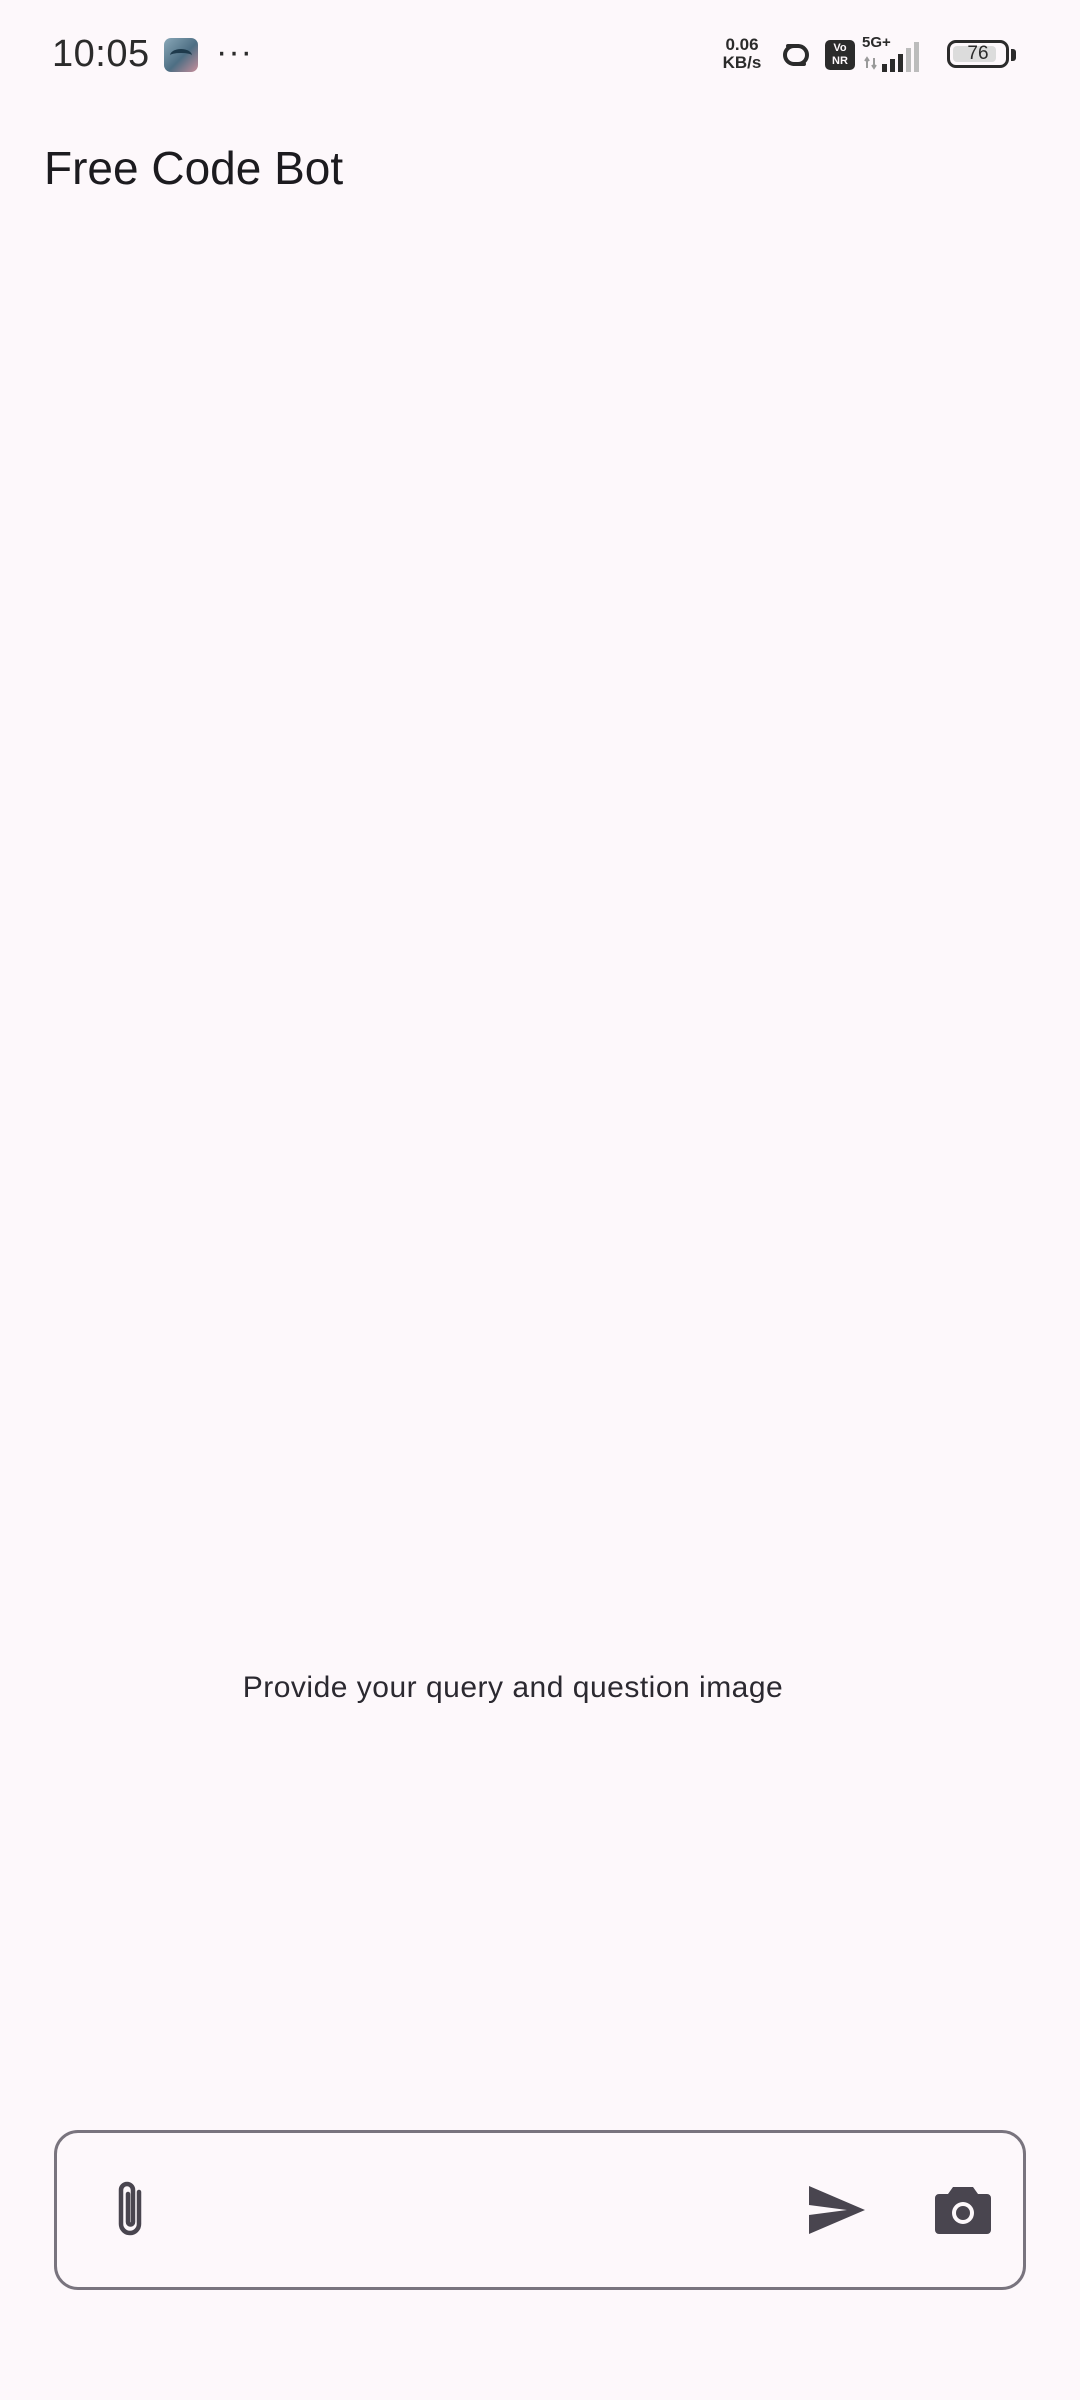  Describe the element at coordinates (1013, 55) in the screenshot. I see `battery-tip` at that location.